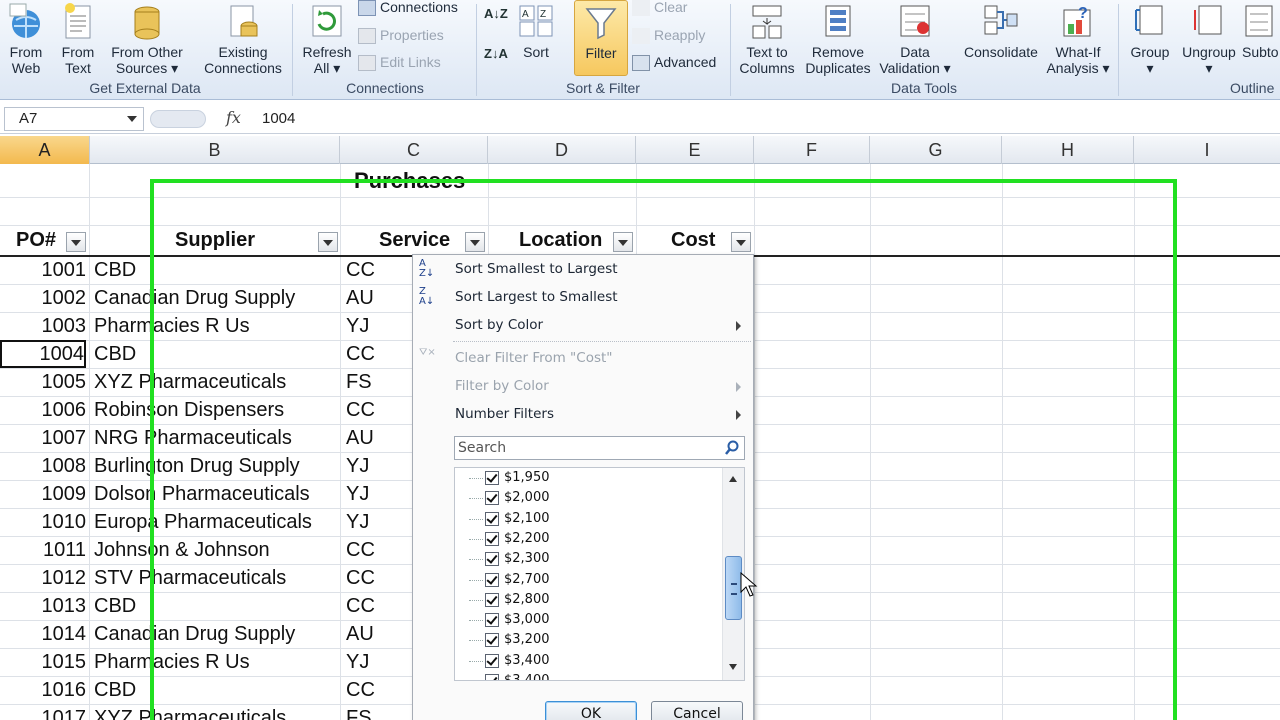 This screenshot has width=1280, height=720. Describe the element at coordinates (741, 242) in the screenshot. I see `filter-dropdown-cost` at that location.